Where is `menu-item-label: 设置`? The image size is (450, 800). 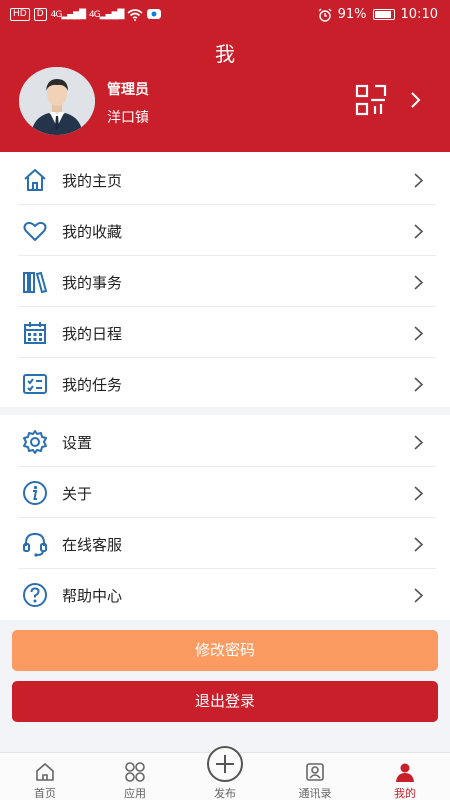
menu-item-label: 设置 is located at coordinates (77, 443).